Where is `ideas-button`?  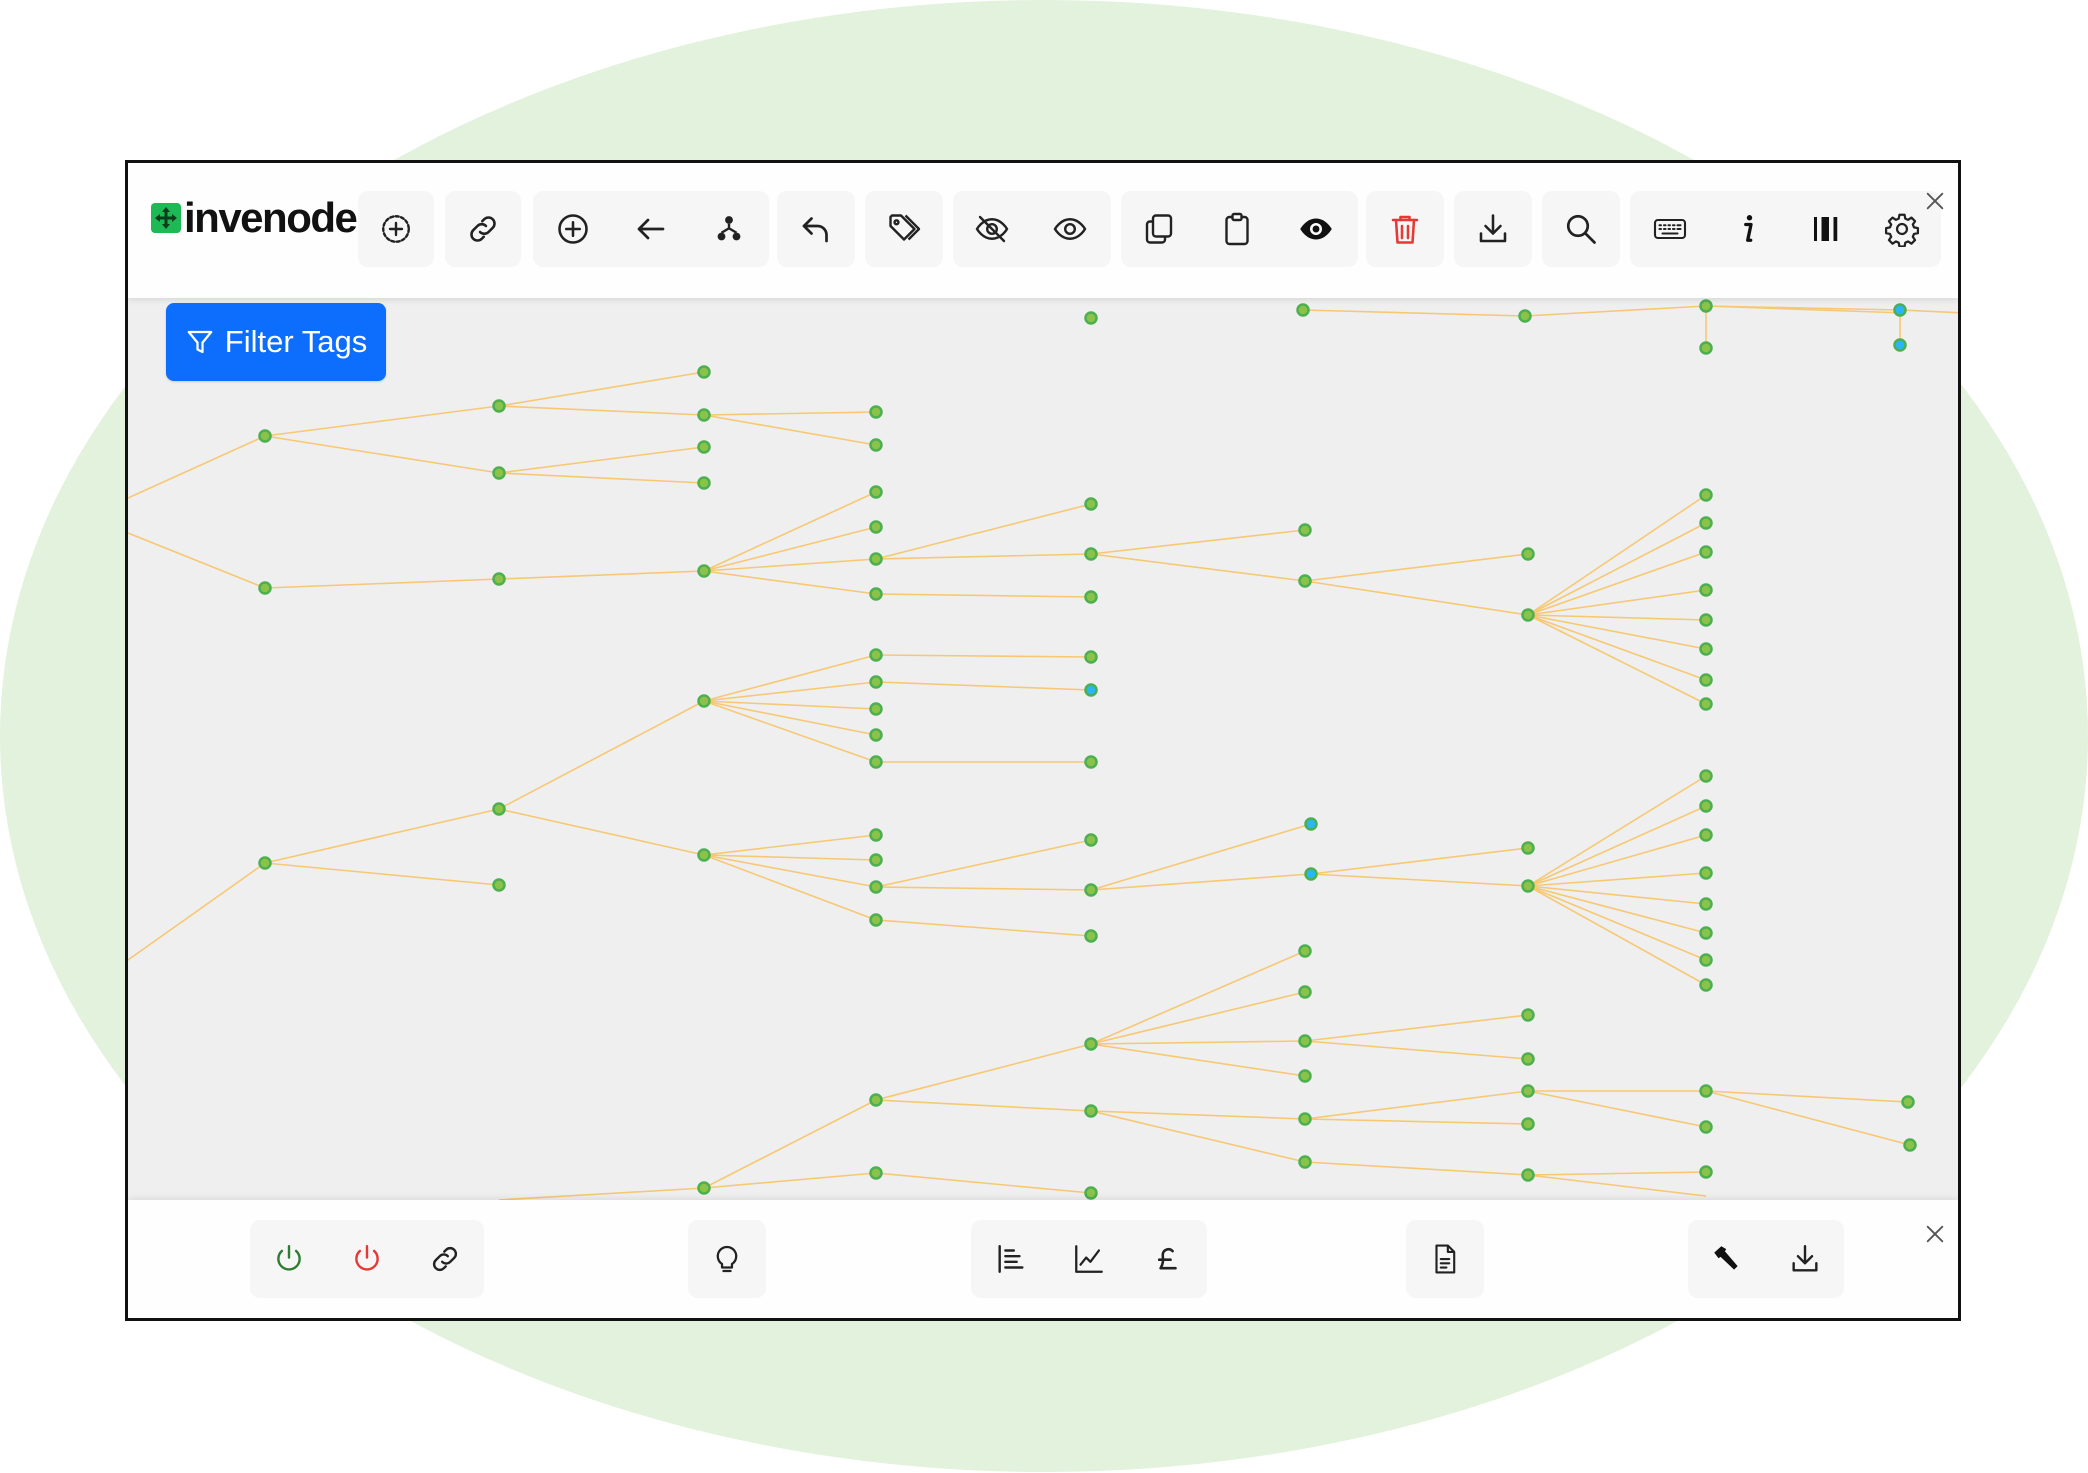
ideas-button is located at coordinates (727, 1259).